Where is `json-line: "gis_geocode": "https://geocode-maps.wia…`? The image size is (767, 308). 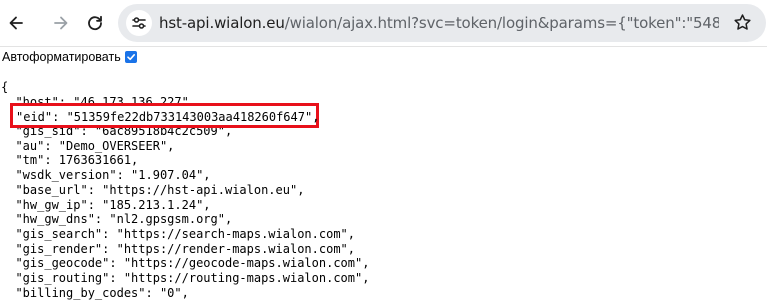 json-line: "gis_geocode": "https://geocode-maps.wia… is located at coordinates (185, 263).